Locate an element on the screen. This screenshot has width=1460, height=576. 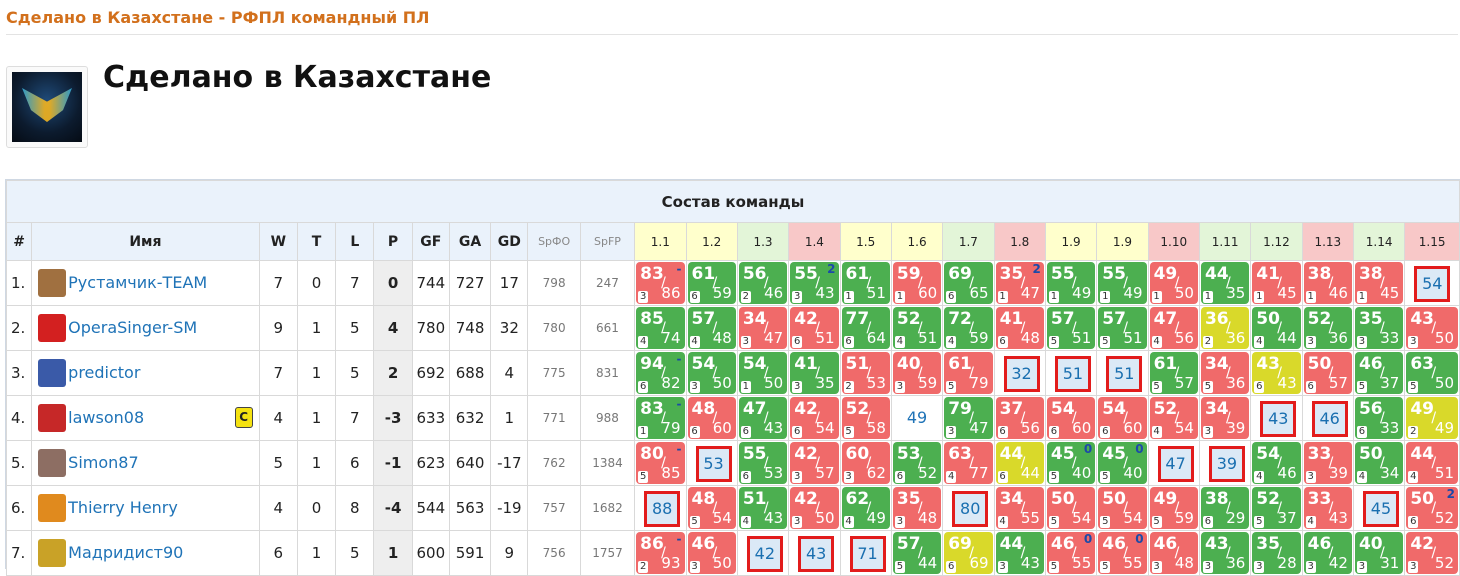
match-result-tile: 35/33 3 is located at coordinates (1379, 328).